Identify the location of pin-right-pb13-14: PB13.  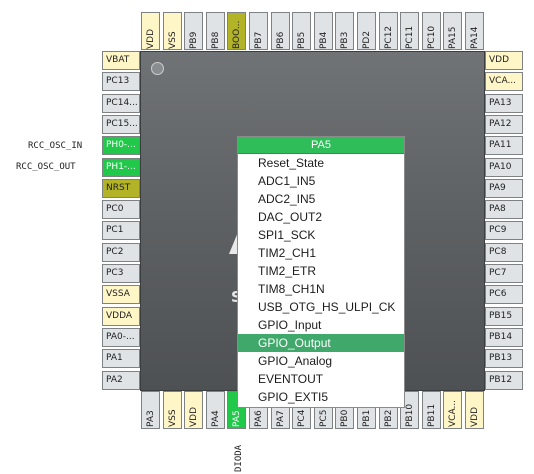
(504, 359).